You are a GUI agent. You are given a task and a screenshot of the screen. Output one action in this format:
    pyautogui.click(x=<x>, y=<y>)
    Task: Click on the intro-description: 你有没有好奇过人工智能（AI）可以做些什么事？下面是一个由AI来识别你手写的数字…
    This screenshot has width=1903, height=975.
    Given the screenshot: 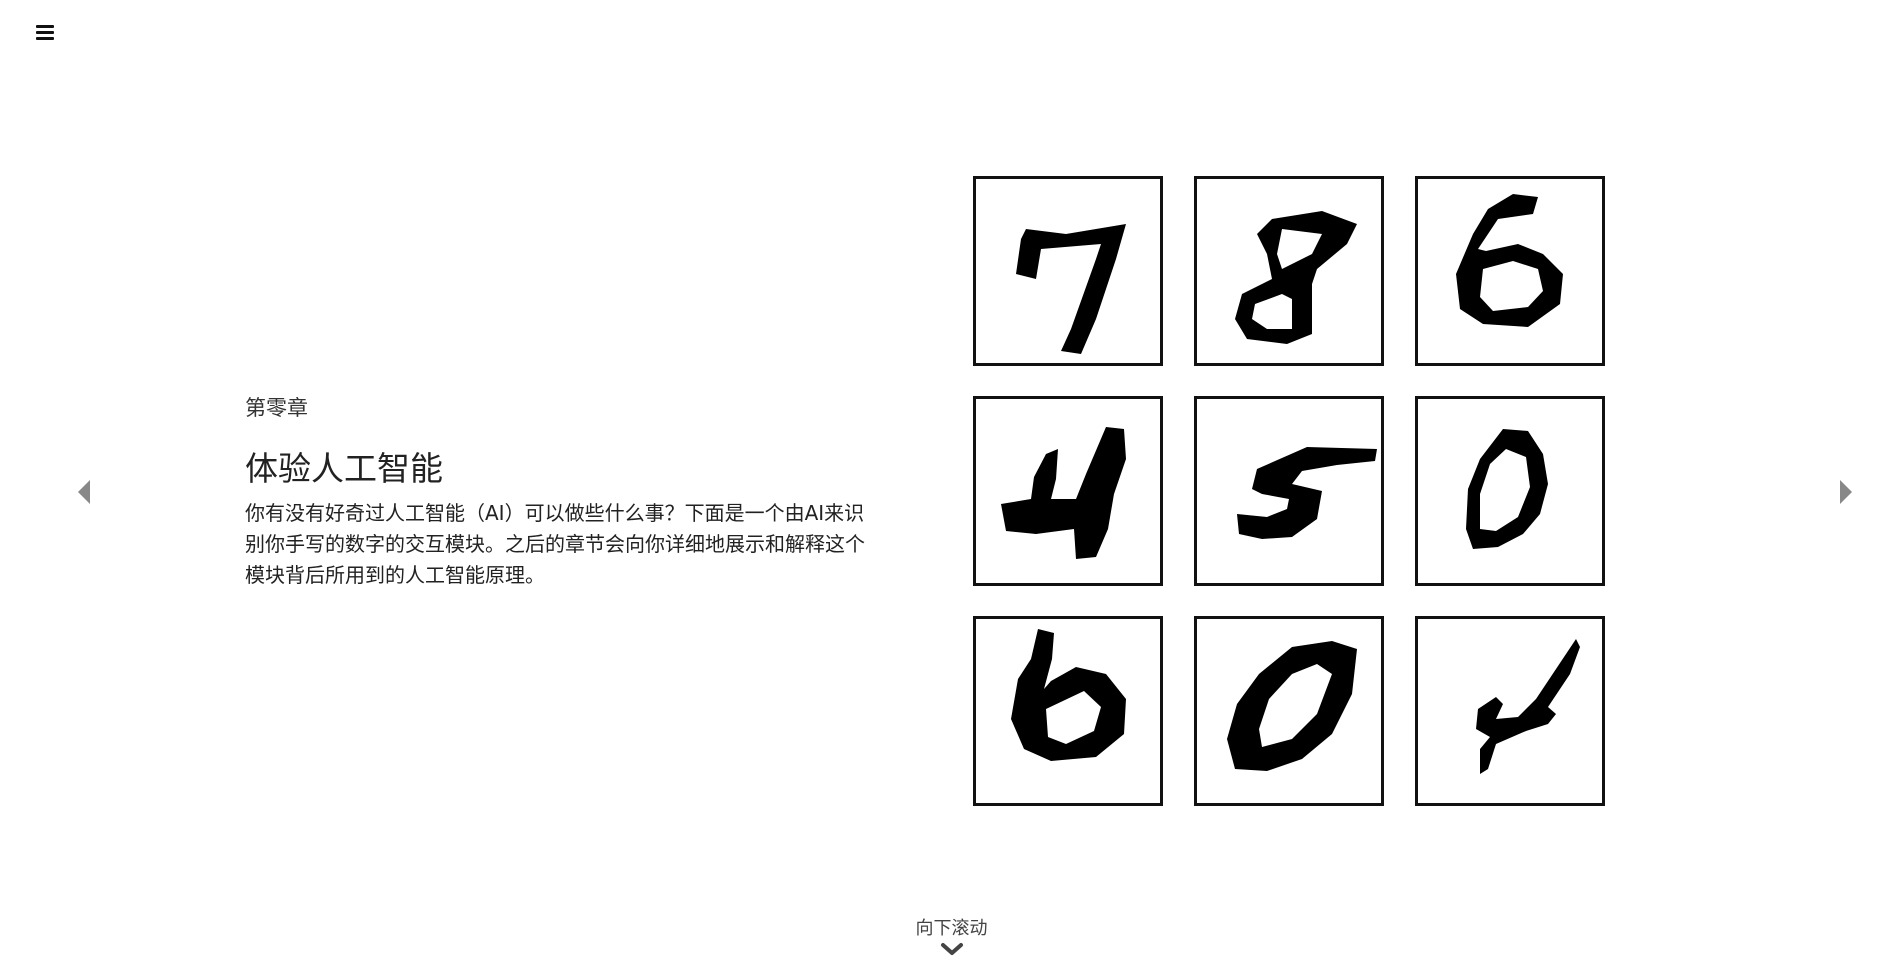 What is the action you would take?
    pyautogui.click(x=555, y=544)
    